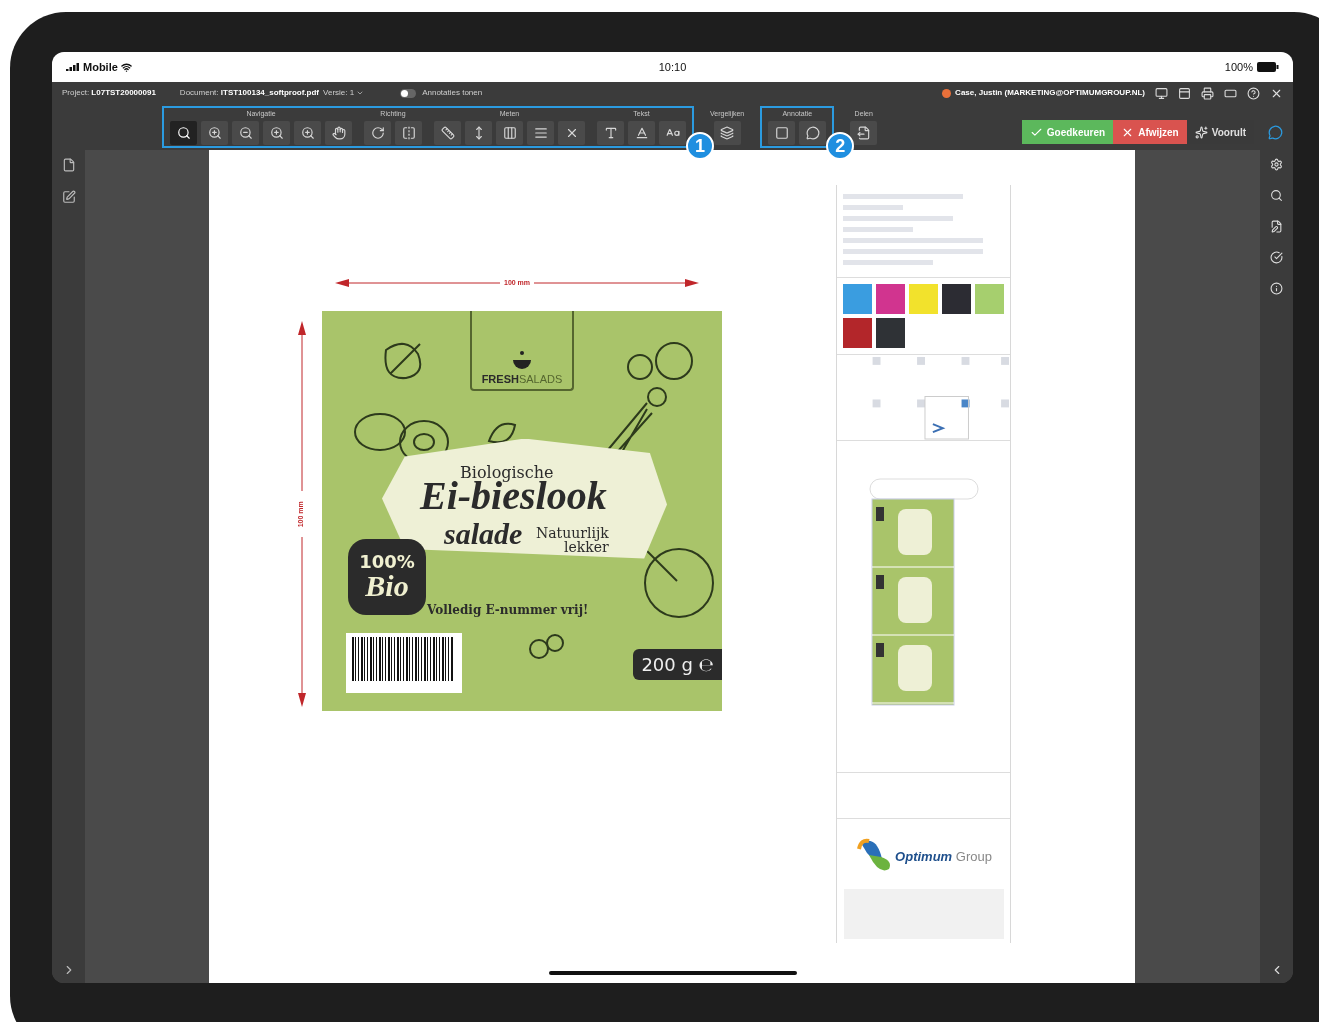 This screenshot has width=1319, height=1022. What do you see at coordinates (1276, 288) in the screenshot?
I see `info-icon` at bounding box center [1276, 288].